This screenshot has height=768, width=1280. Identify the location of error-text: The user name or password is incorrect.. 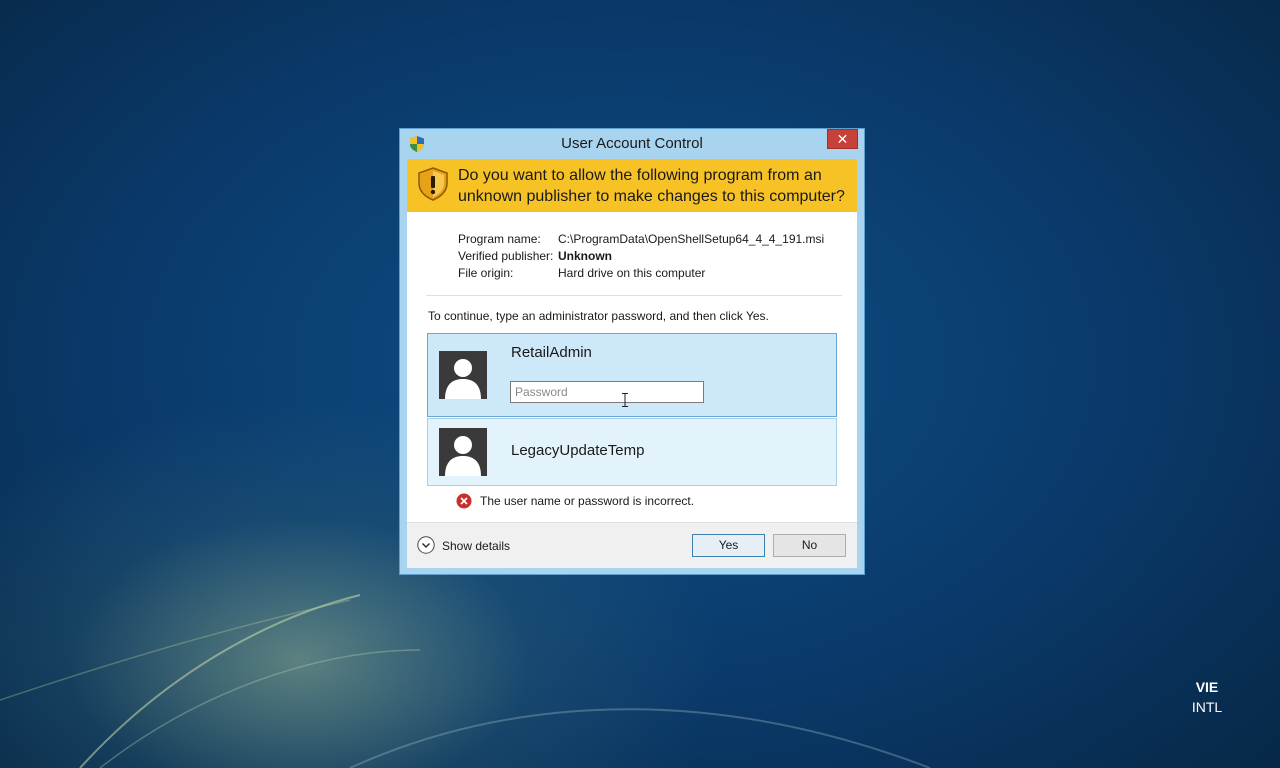
(587, 501).